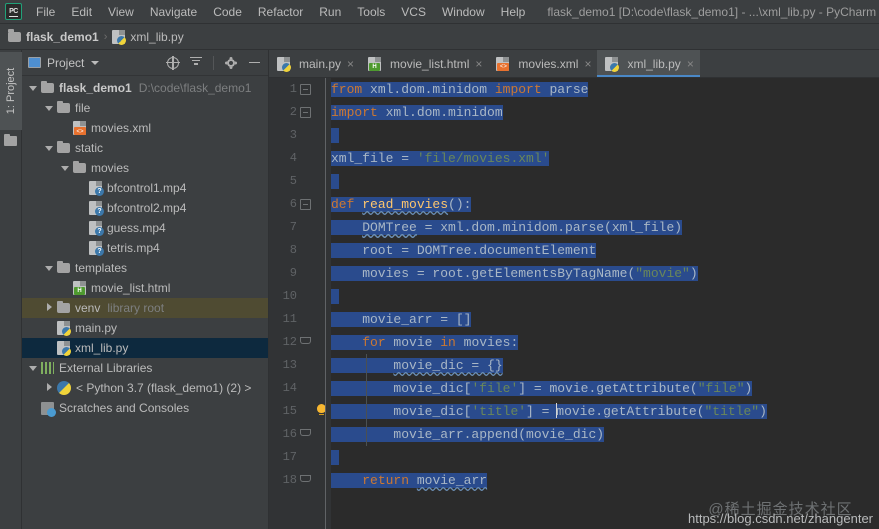  I want to click on editor-gutter: 1 2 3 4 5 6 7 8 9 10 11 12 13 14 15 16 17 18, so click(300, 303).